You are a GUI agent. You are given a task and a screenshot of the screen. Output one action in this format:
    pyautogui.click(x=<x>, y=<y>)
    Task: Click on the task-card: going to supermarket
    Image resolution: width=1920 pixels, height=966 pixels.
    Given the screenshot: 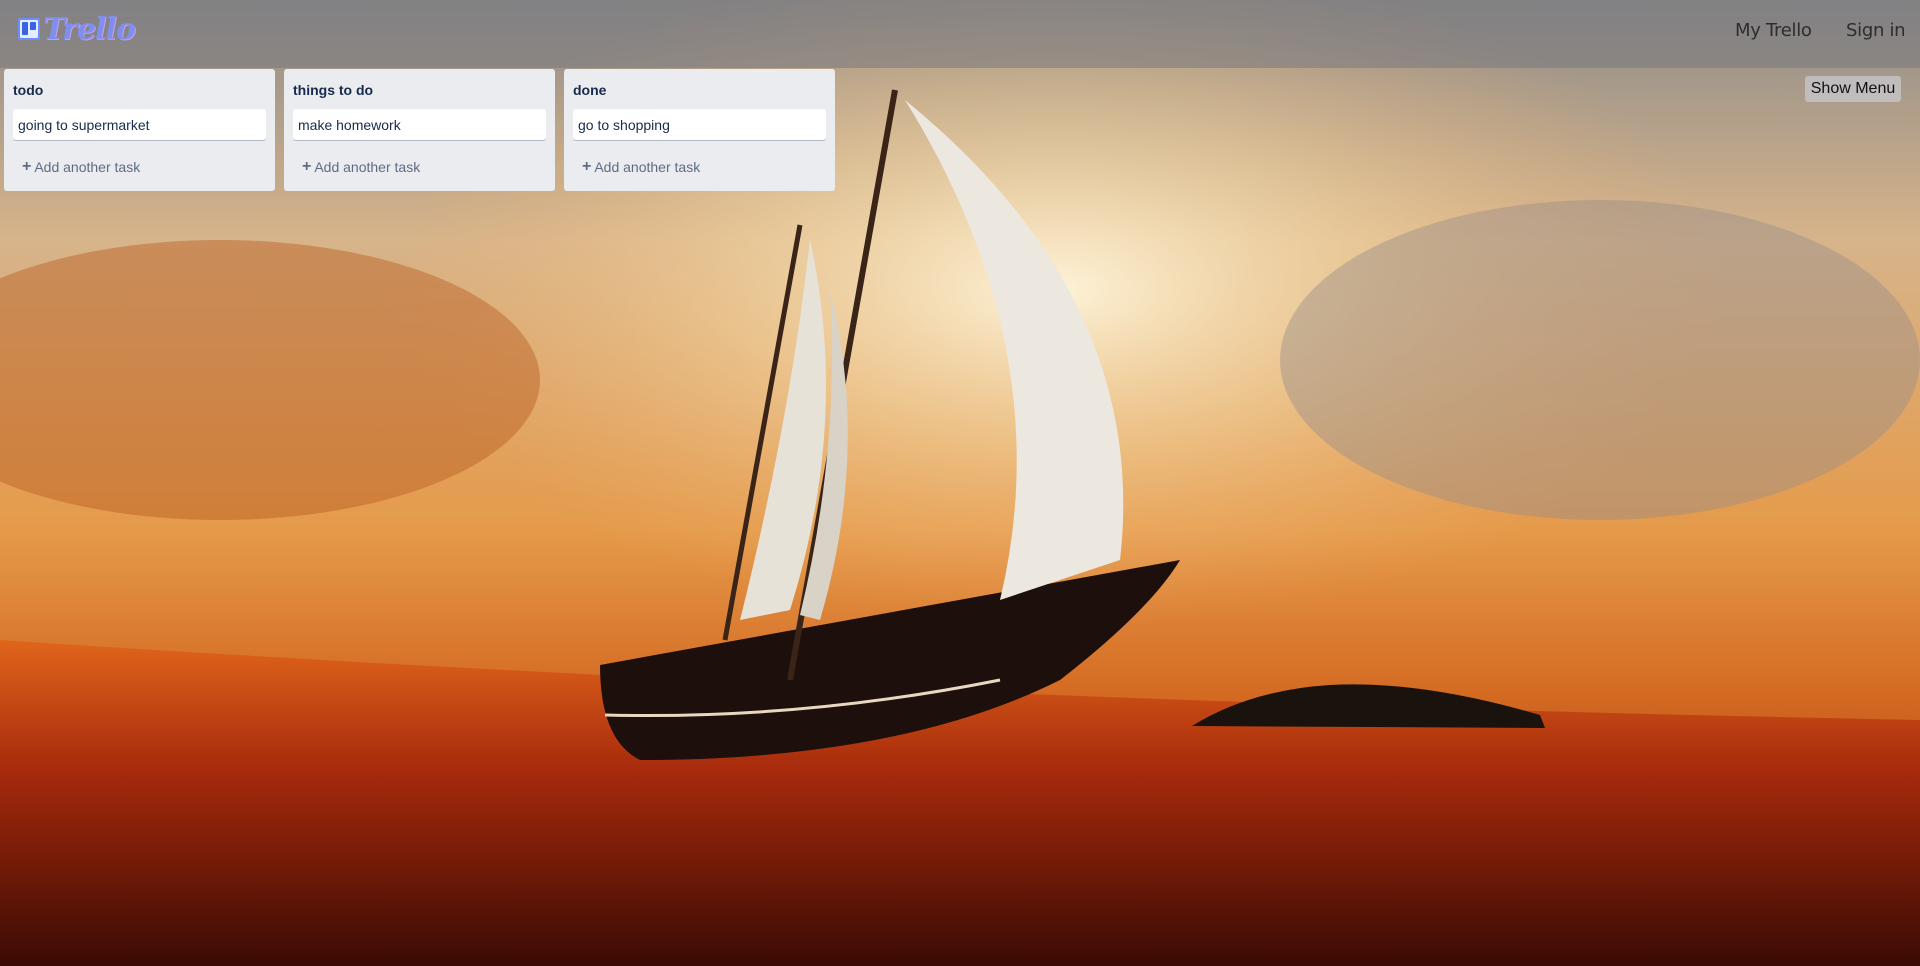 What is the action you would take?
    pyautogui.click(x=139, y=124)
    